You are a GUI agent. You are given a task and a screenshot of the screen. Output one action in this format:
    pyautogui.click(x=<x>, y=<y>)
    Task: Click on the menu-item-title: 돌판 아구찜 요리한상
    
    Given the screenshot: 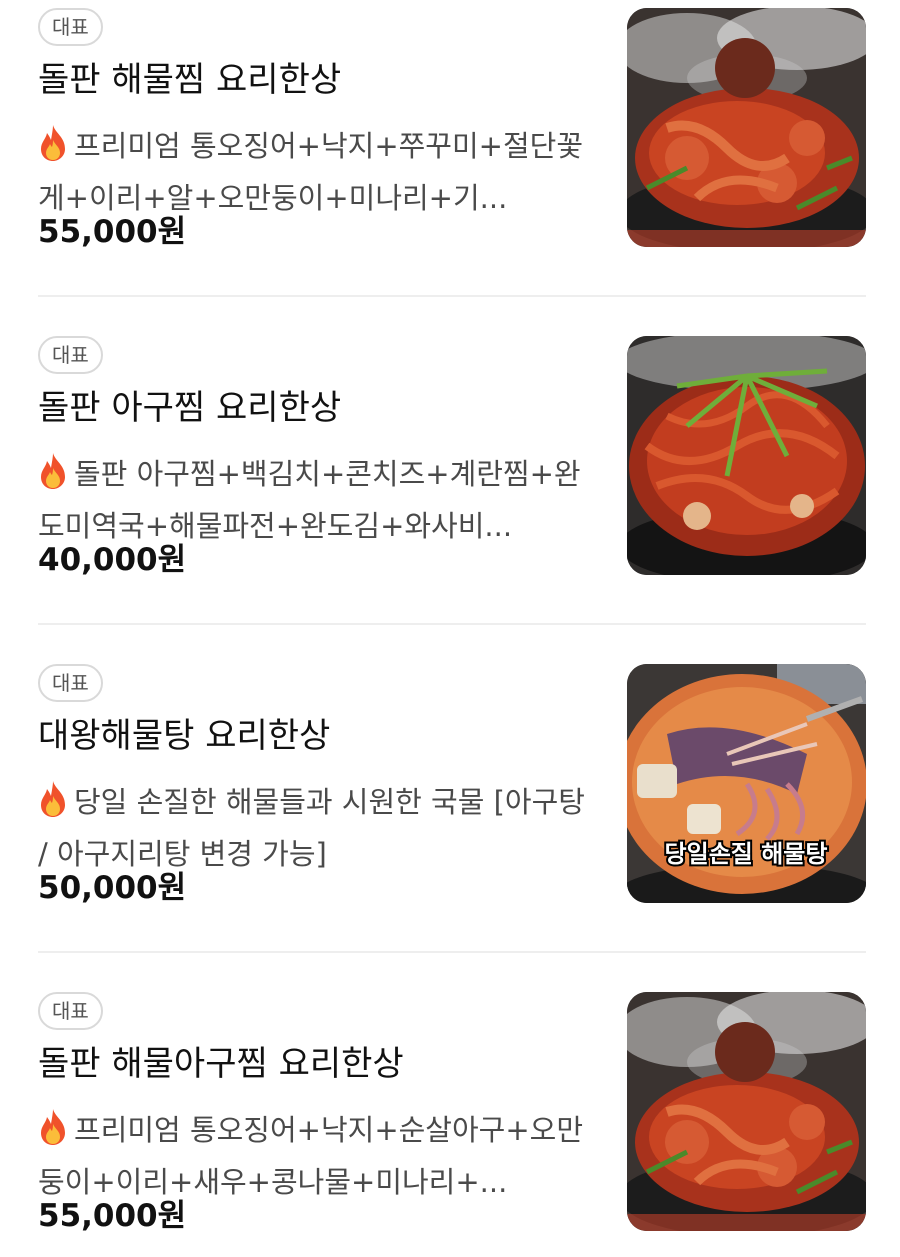 What is the action you would take?
    pyautogui.click(x=190, y=408)
    